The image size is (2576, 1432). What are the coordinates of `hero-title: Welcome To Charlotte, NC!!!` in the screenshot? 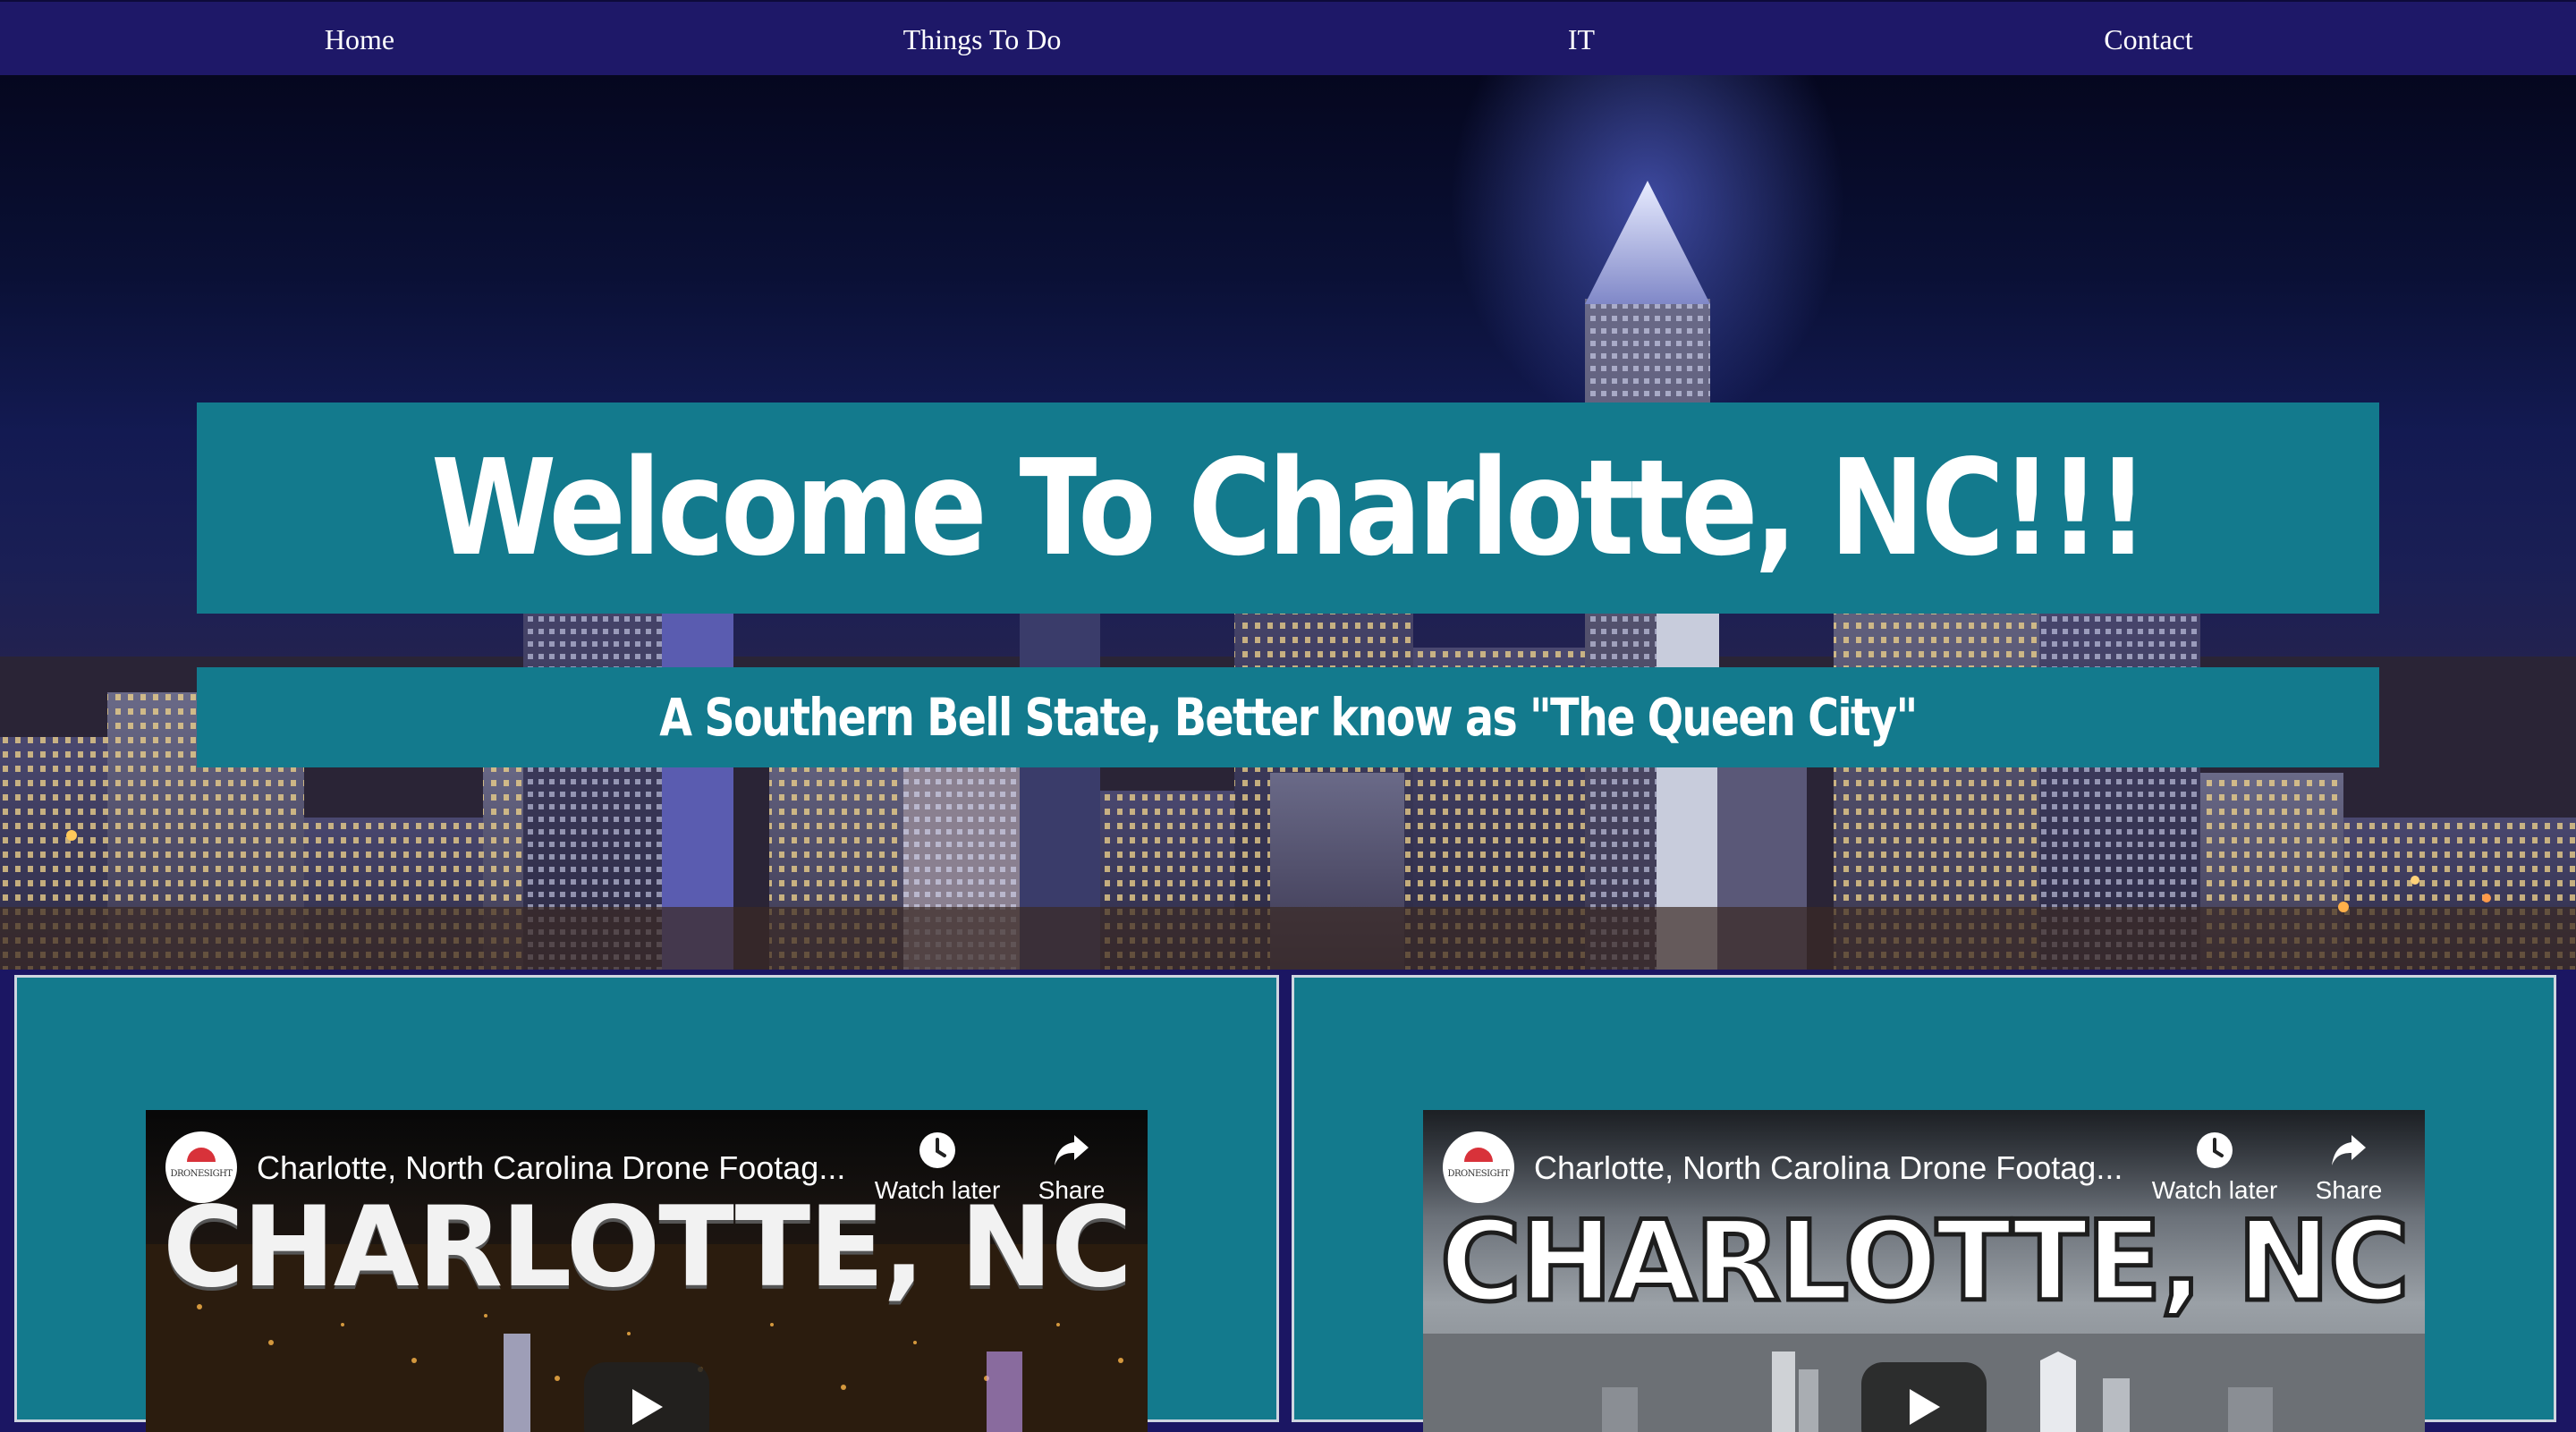 It's located at (1289, 508).